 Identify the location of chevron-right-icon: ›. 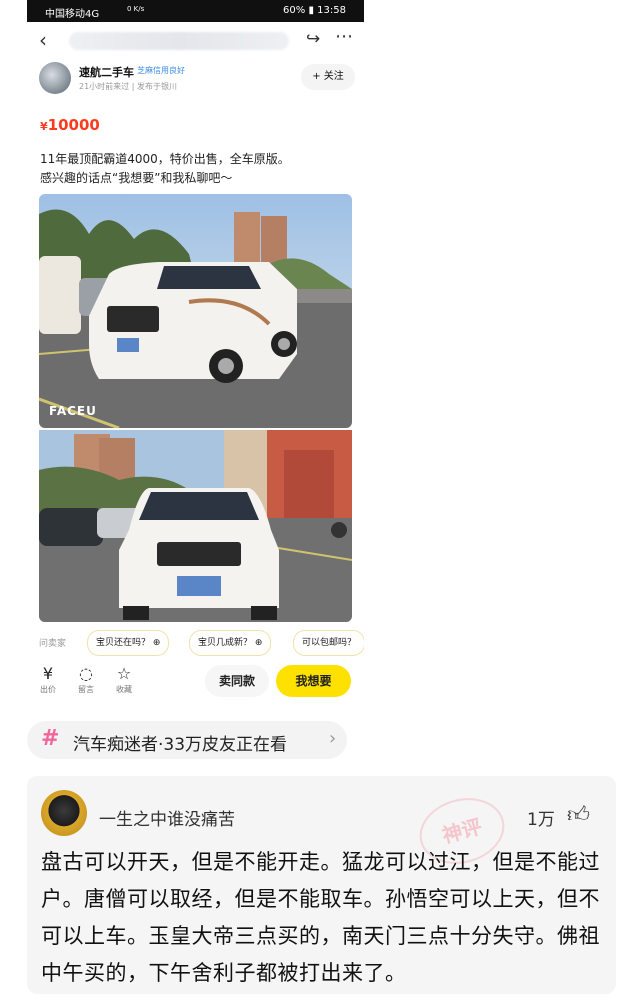
(333, 738).